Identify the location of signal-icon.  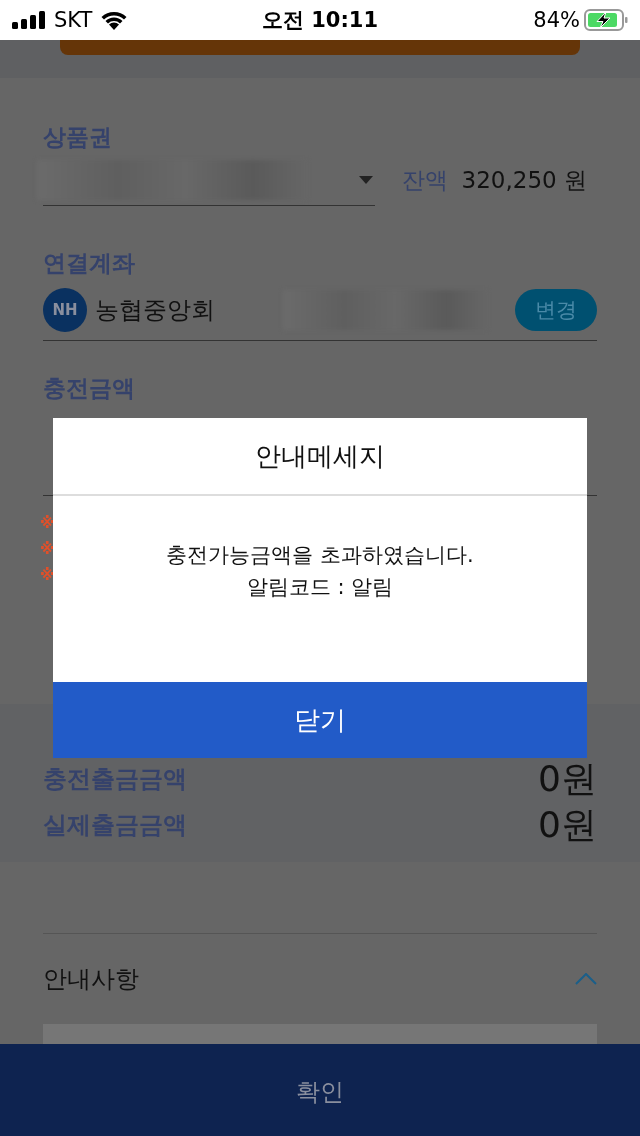
(29, 20).